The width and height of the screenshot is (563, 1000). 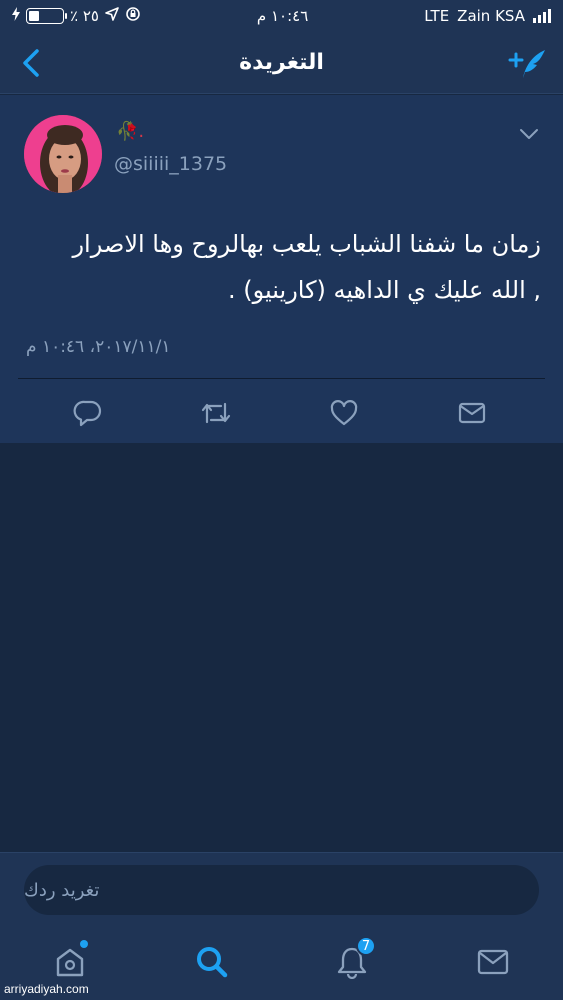 I want to click on avatar, so click(x=63, y=154).